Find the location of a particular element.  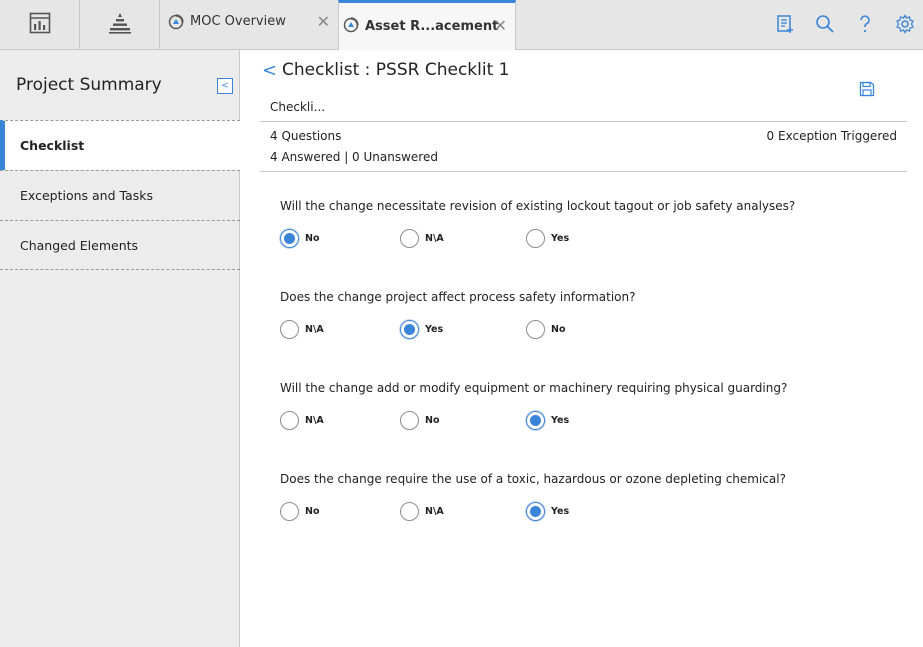

page-title: Checklist : PSSR Checklit 1 is located at coordinates (396, 70).